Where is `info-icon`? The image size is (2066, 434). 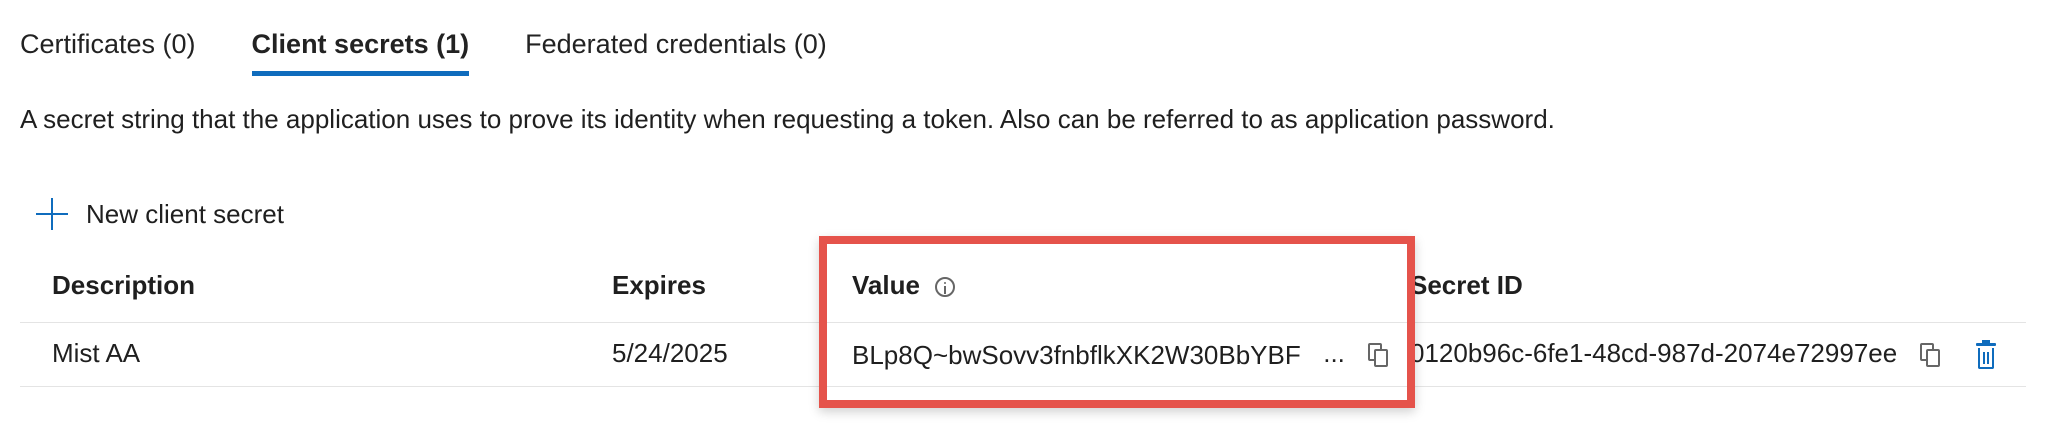 info-icon is located at coordinates (945, 287).